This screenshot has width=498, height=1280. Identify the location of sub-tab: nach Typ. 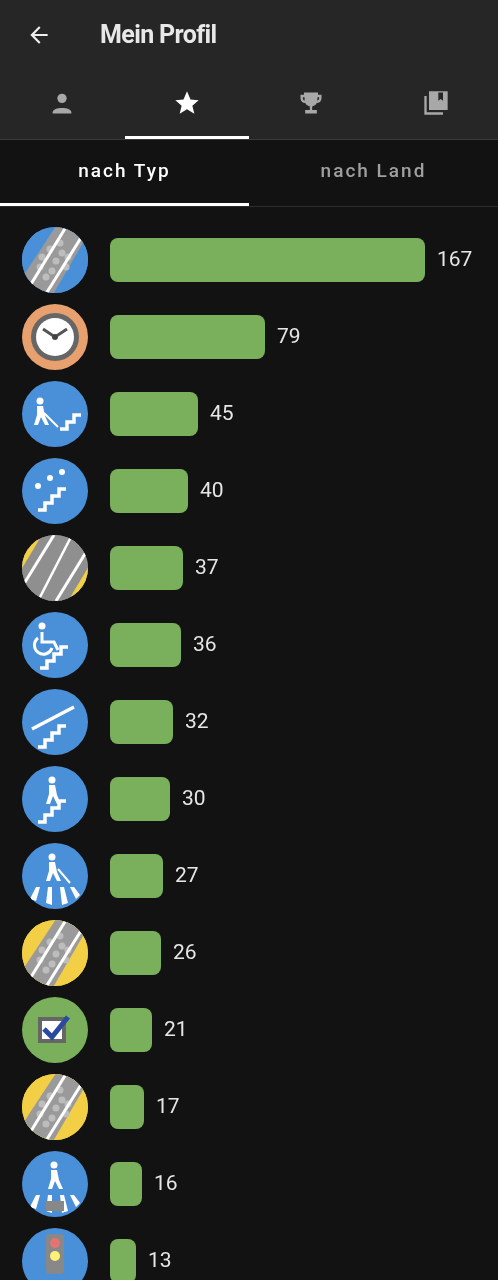
(124, 173).